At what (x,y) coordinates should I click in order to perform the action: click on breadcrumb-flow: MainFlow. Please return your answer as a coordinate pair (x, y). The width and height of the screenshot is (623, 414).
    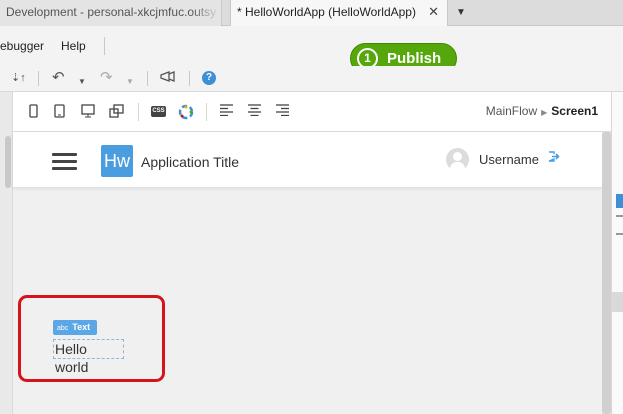
    Looking at the image, I should click on (511, 111).